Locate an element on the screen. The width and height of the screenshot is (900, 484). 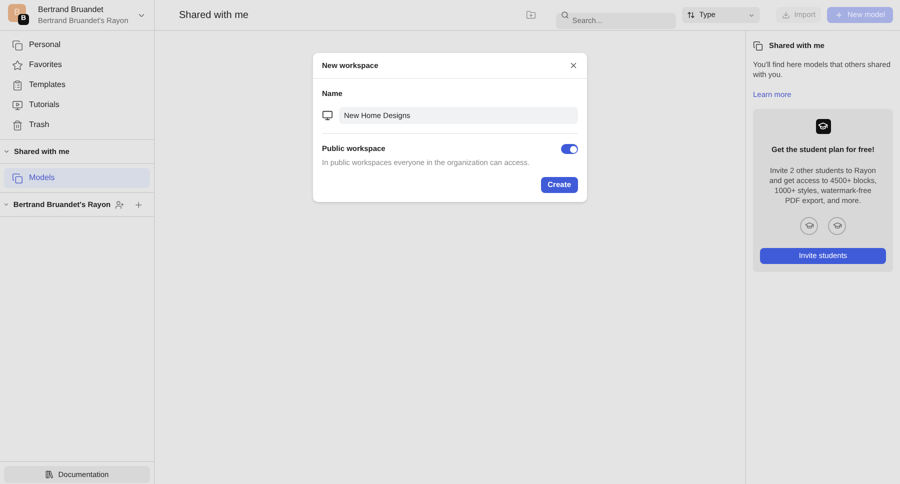
sidebar-item: Trash is located at coordinates (77, 125).